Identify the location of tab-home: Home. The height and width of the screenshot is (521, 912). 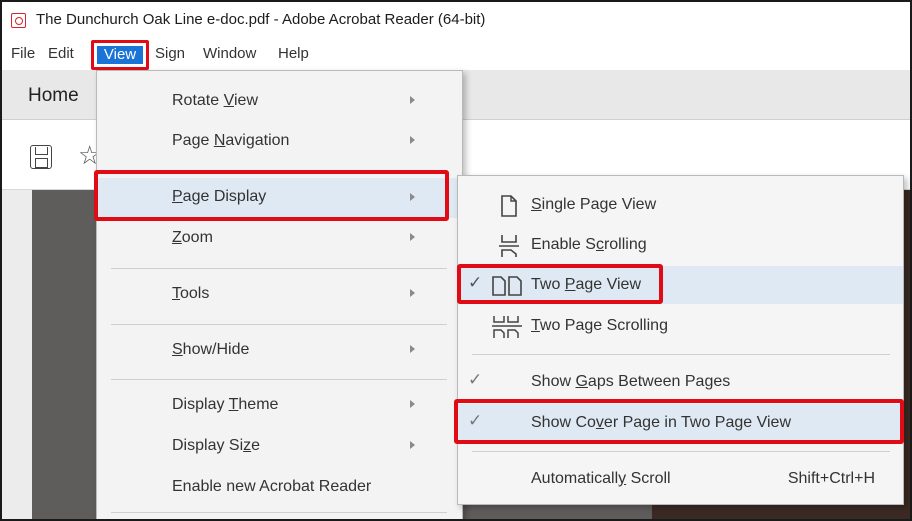
(53, 96).